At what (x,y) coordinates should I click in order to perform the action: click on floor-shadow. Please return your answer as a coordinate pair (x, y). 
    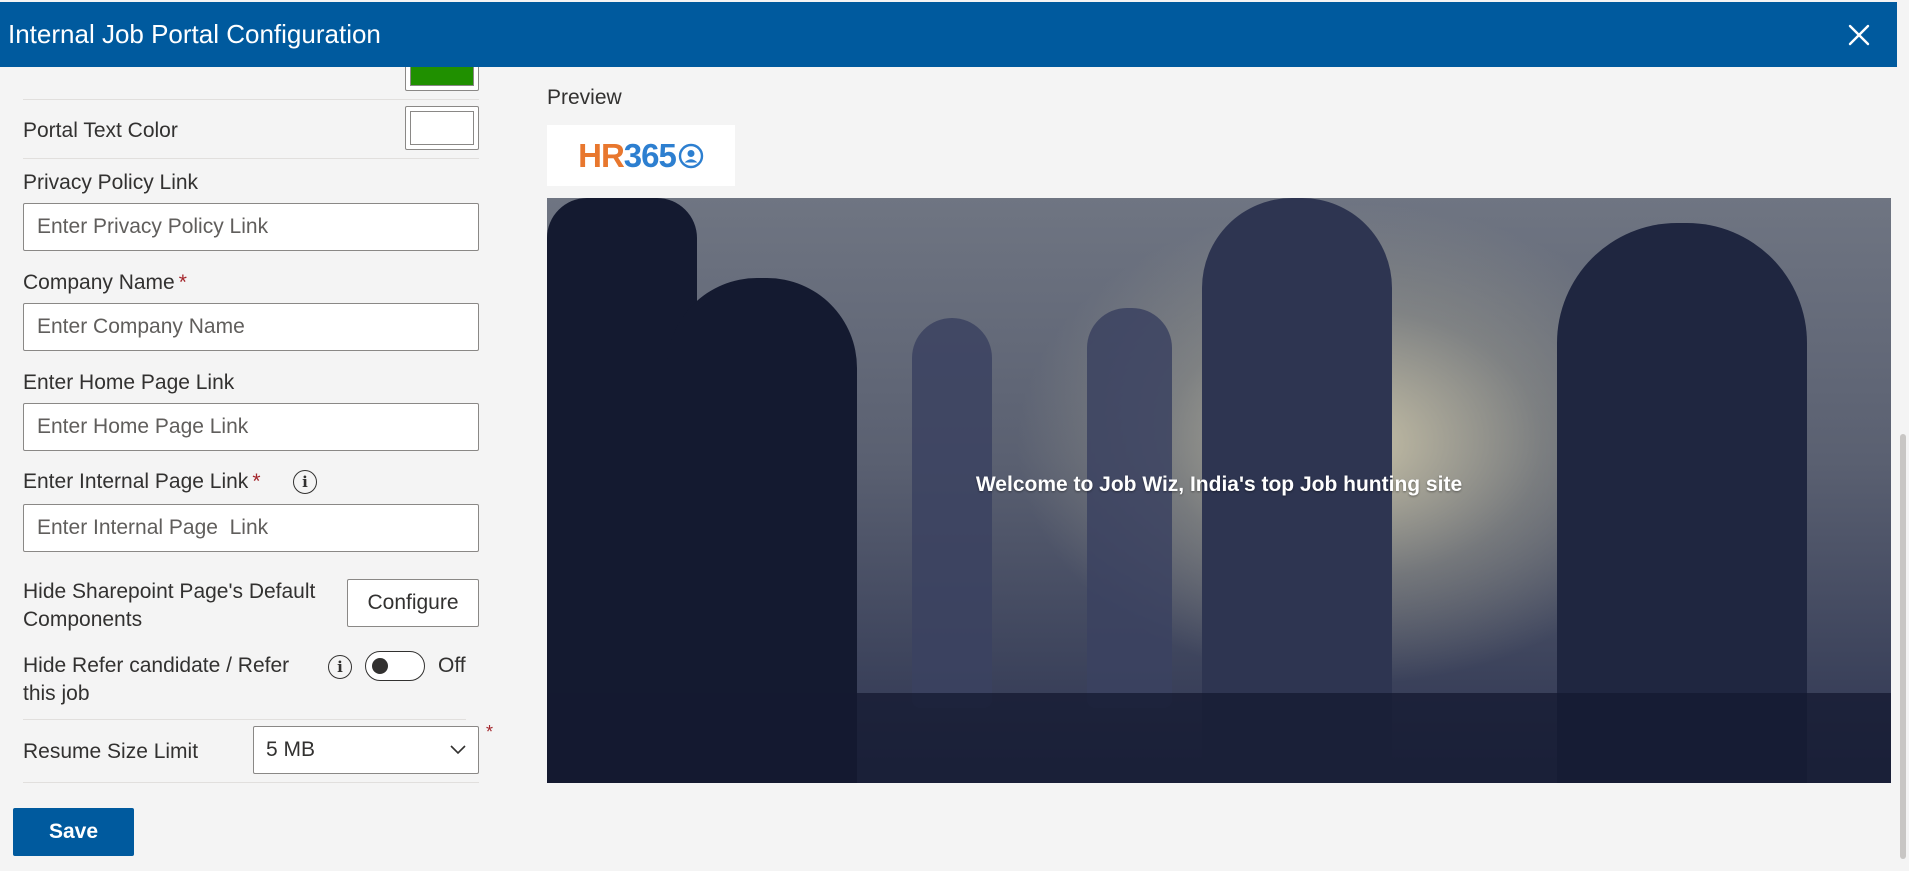
    Looking at the image, I should click on (1219, 738).